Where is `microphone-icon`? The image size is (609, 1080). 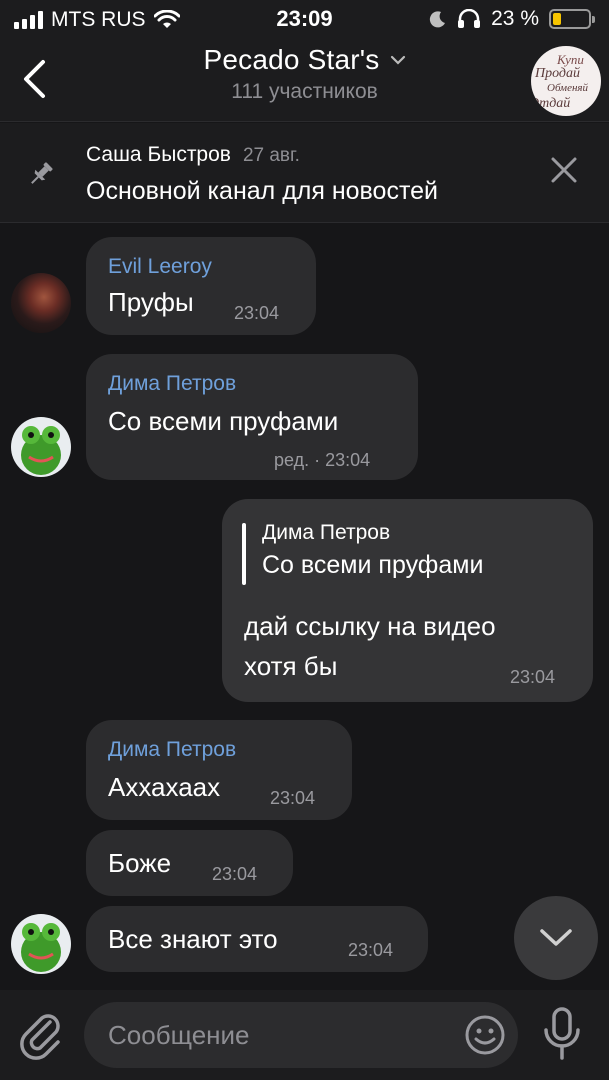 microphone-icon is located at coordinates (562, 1034).